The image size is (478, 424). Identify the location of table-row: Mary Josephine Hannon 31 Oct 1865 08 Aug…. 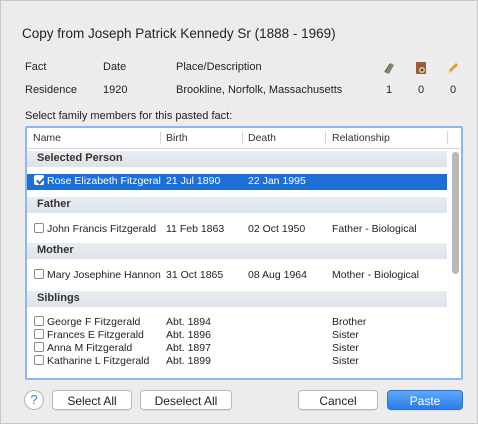
(237, 275).